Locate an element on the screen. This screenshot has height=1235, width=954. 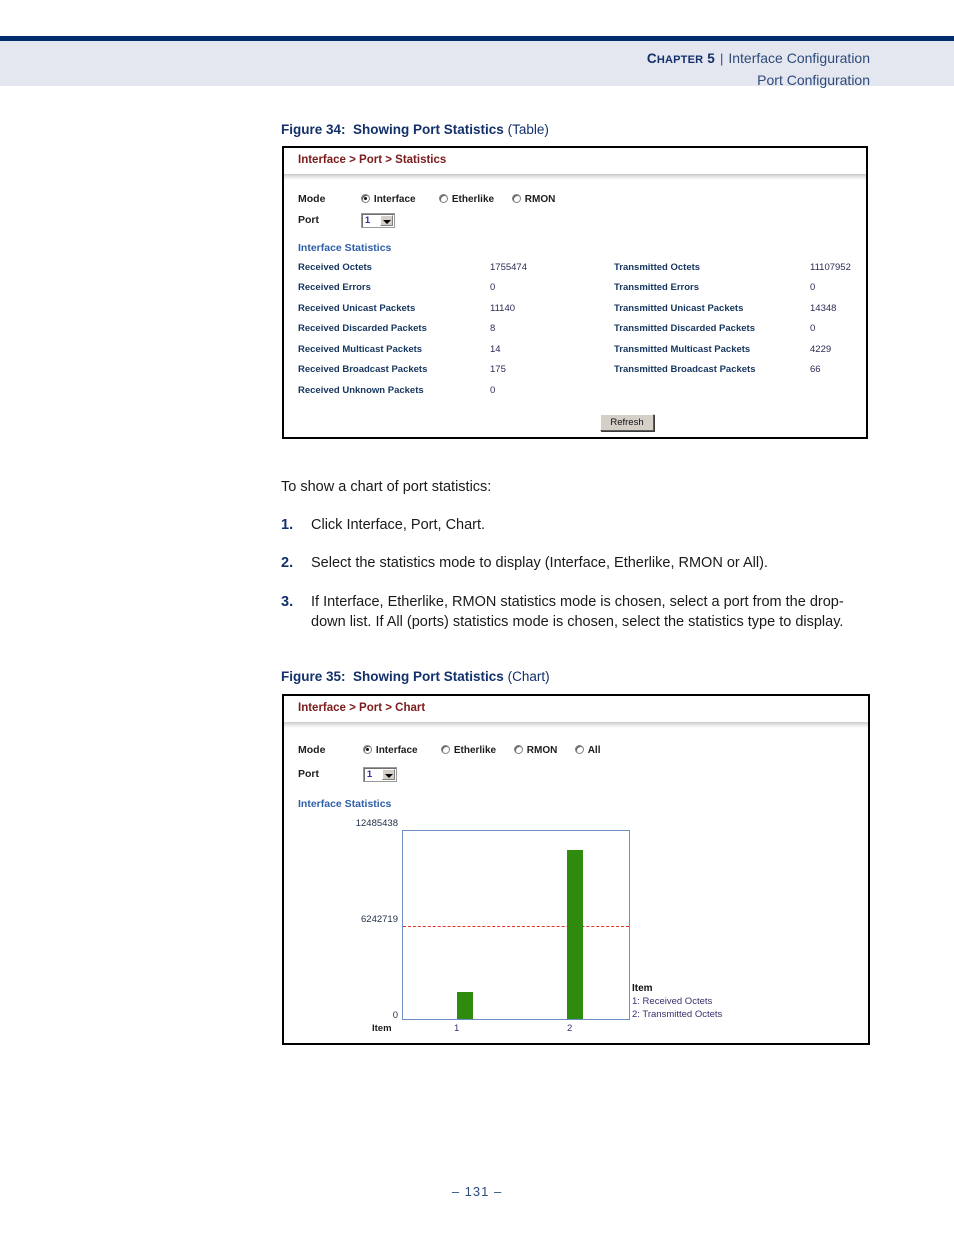
legend-title: Item is located at coordinates (642, 988).